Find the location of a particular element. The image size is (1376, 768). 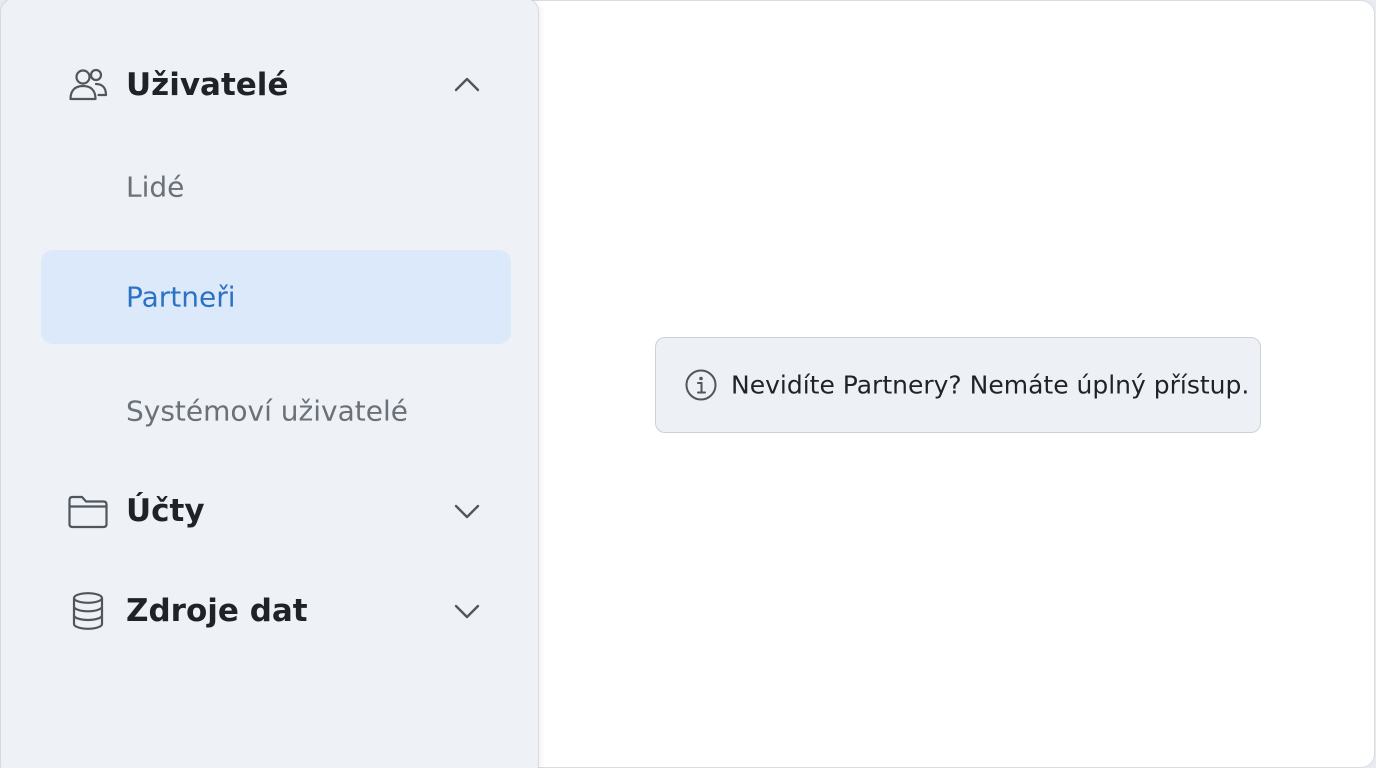

sidebar-item-label: Lidé is located at coordinates (155, 187).